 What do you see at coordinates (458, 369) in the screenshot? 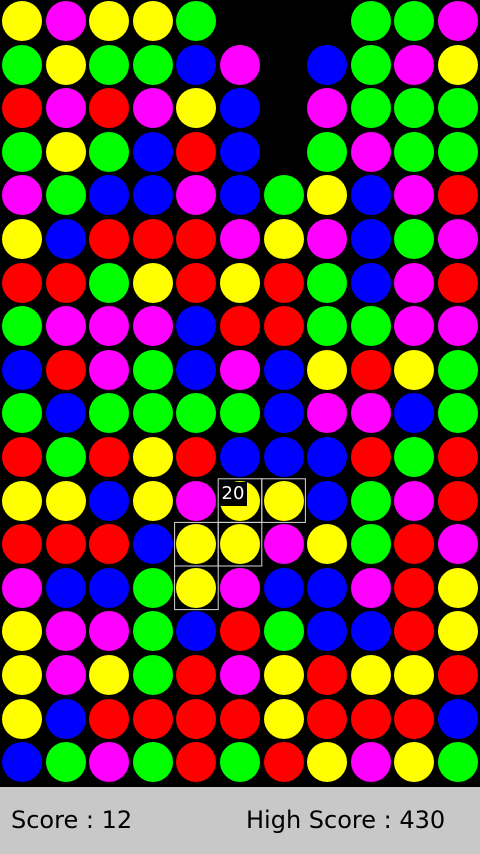
I see `ball-r8-c10` at bounding box center [458, 369].